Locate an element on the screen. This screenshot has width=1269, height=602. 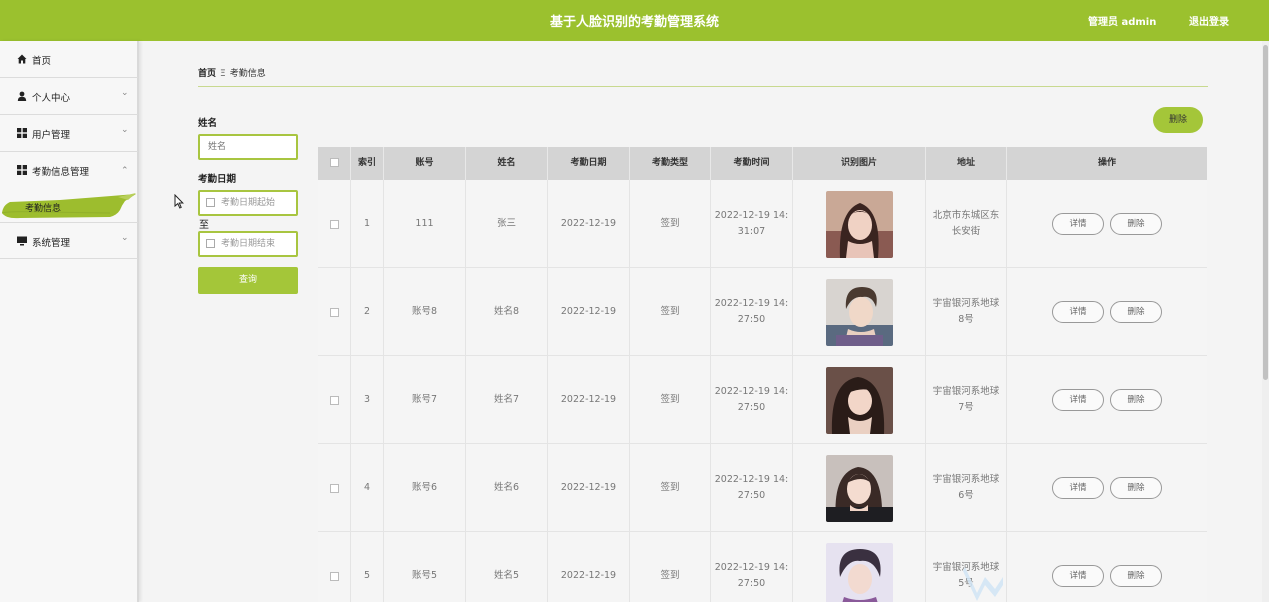
address-line-1: 宇宙银河系地球 is located at coordinates (966, 303).